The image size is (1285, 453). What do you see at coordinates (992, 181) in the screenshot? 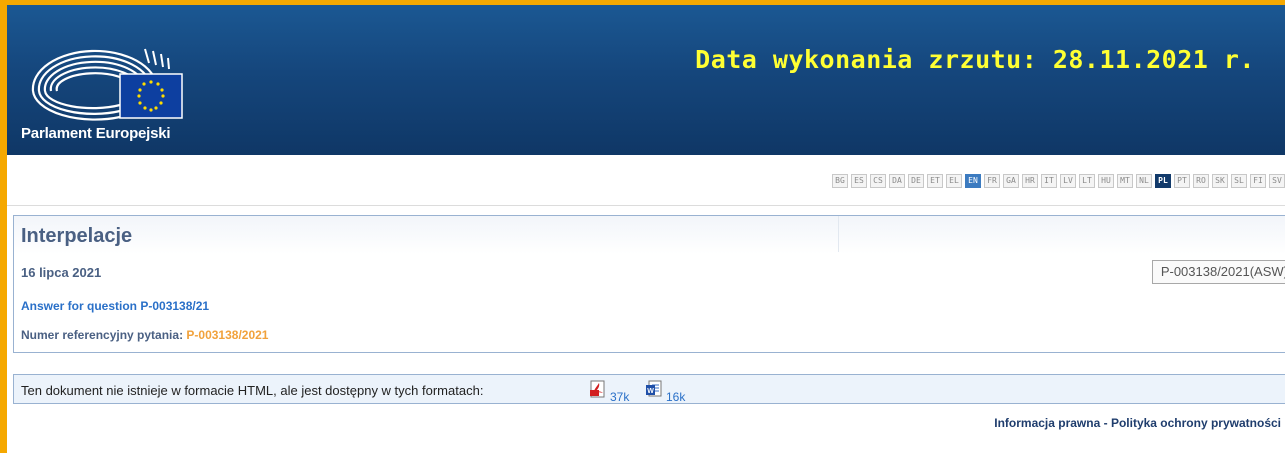
I see `lang-fr: FR` at bounding box center [992, 181].